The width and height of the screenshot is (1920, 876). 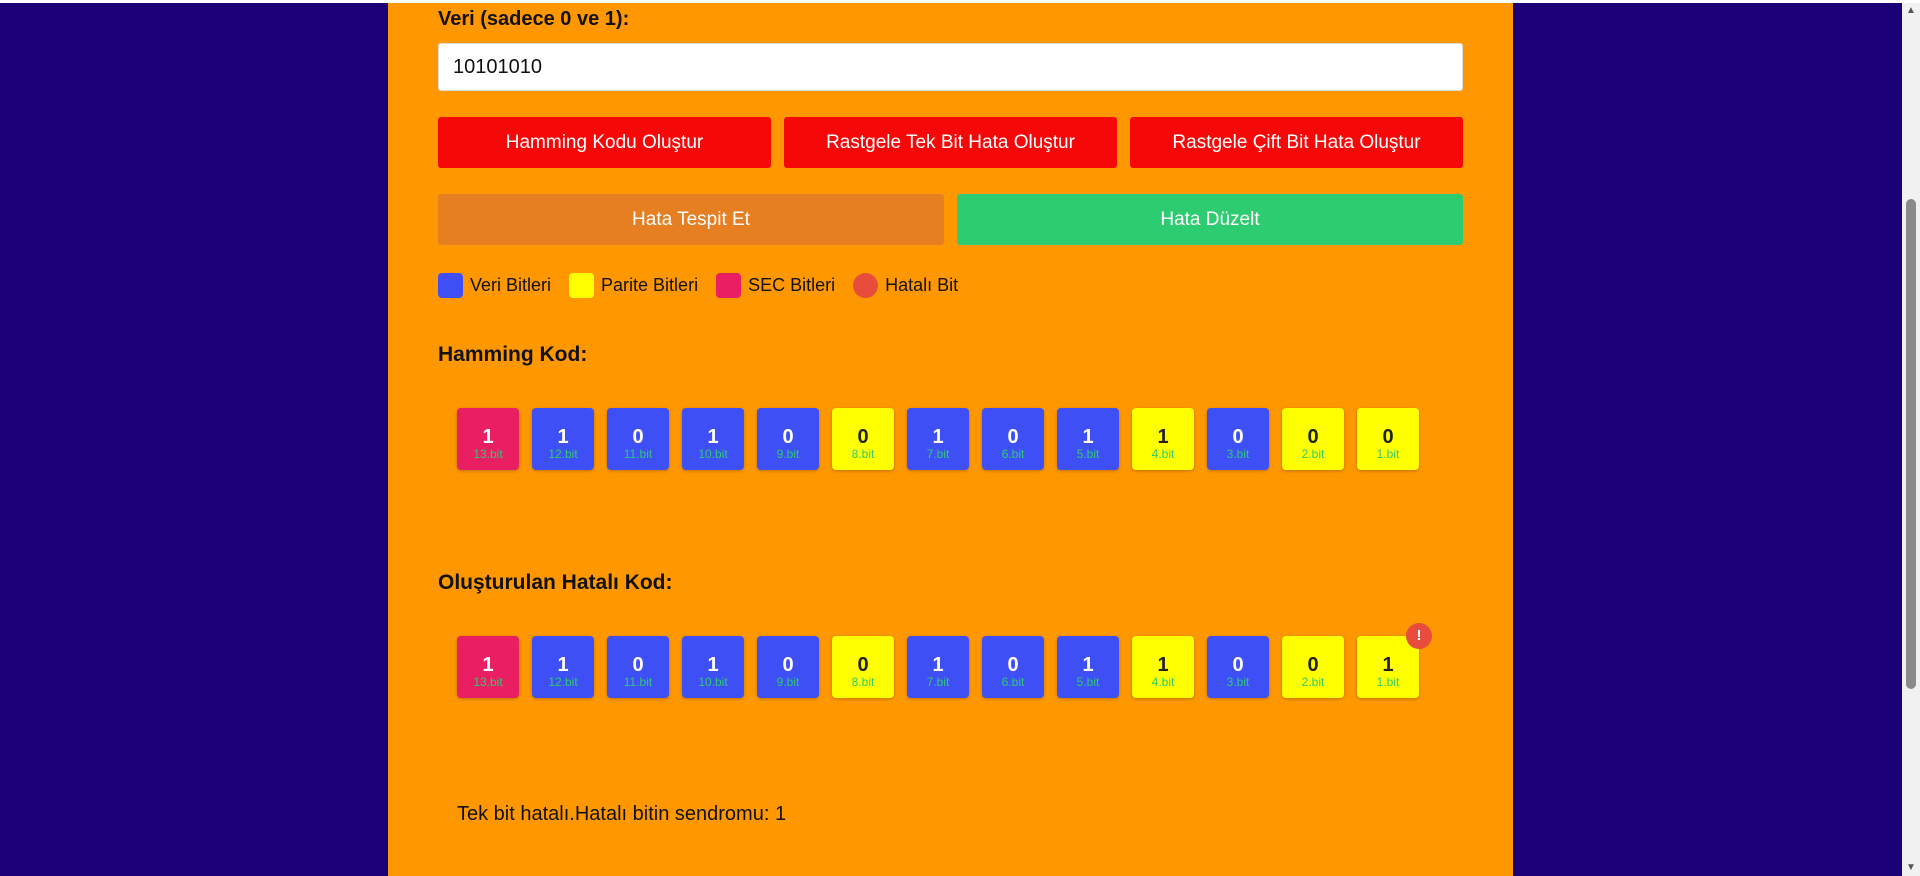 I want to click on legend-label-data: Veri Bitleri, so click(x=511, y=284).